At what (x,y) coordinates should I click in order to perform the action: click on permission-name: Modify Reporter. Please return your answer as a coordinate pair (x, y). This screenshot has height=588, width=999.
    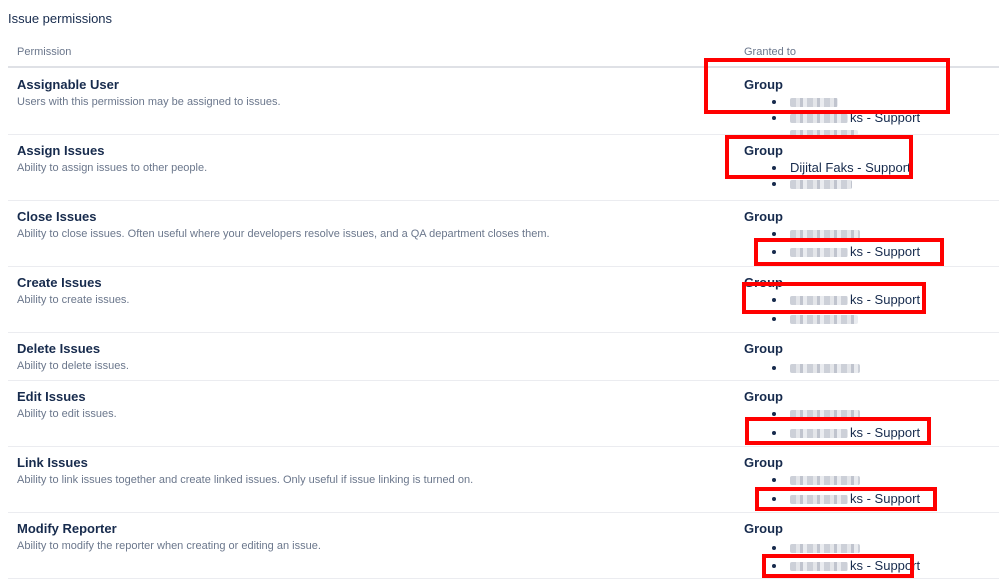
    Looking at the image, I should click on (67, 528).